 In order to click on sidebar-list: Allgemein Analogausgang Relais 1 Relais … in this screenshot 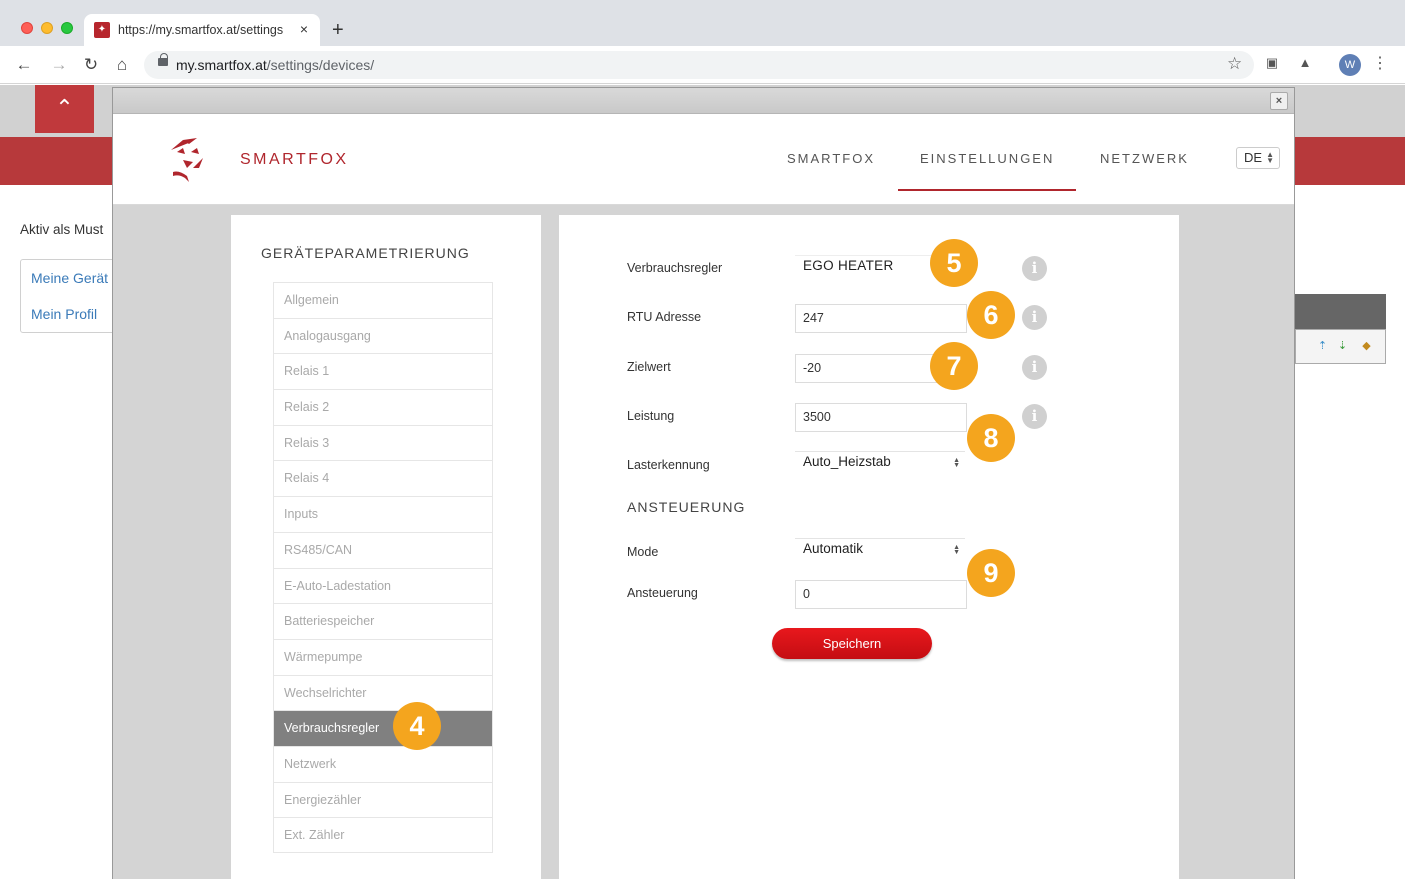, I will do `click(383, 567)`.